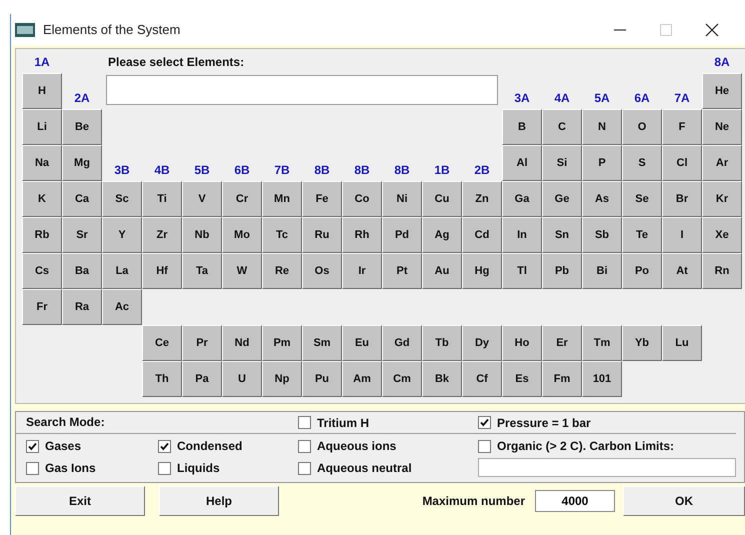 The width and height of the screenshot is (745, 535). What do you see at coordinates (402, 199) in the screenshot?
I see `element-button: Ni` at bounding box center [402, 199].